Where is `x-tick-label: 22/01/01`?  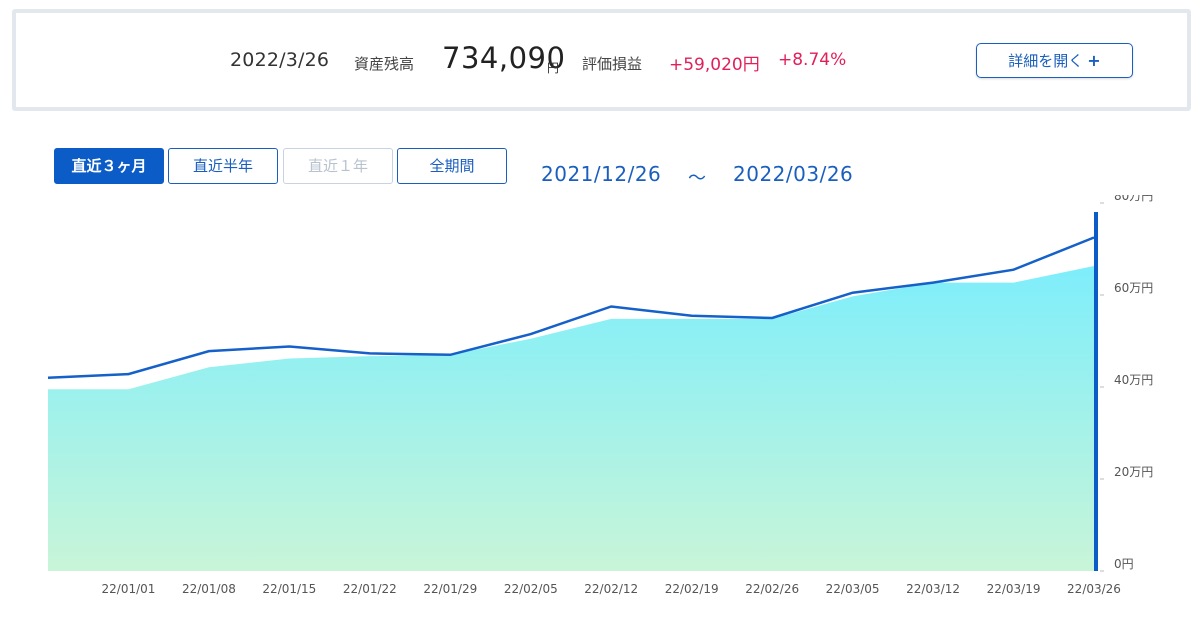 x-tick-label: 22/01/01 is located at coordinates (129, 589).